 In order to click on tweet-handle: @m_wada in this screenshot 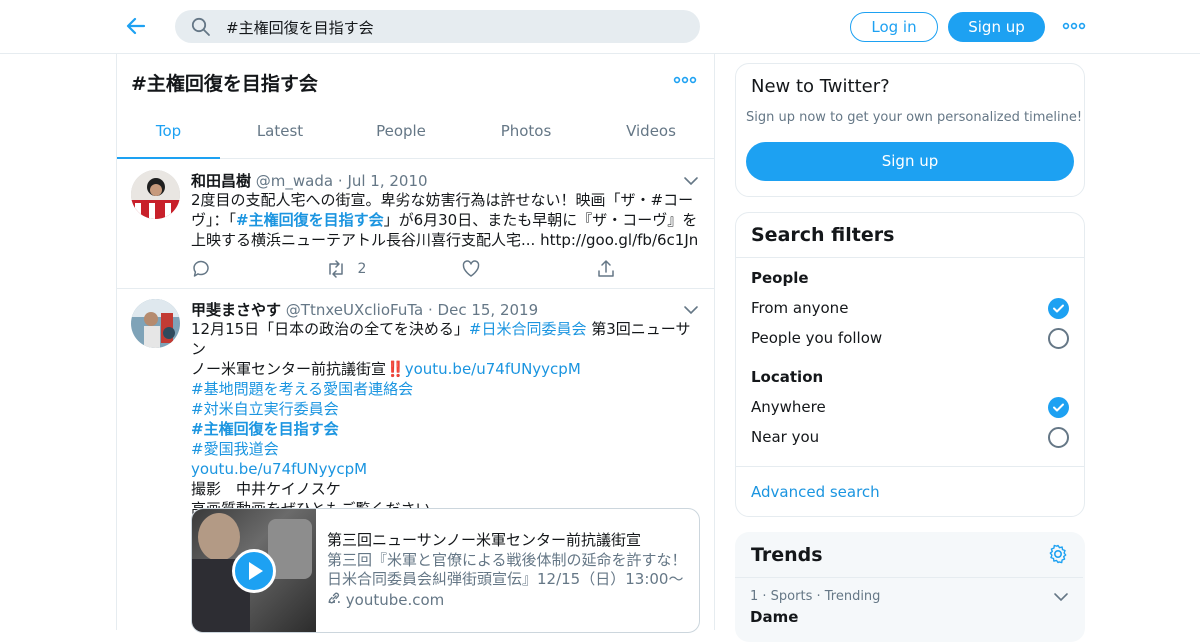, I will do `click(294, 181)`.